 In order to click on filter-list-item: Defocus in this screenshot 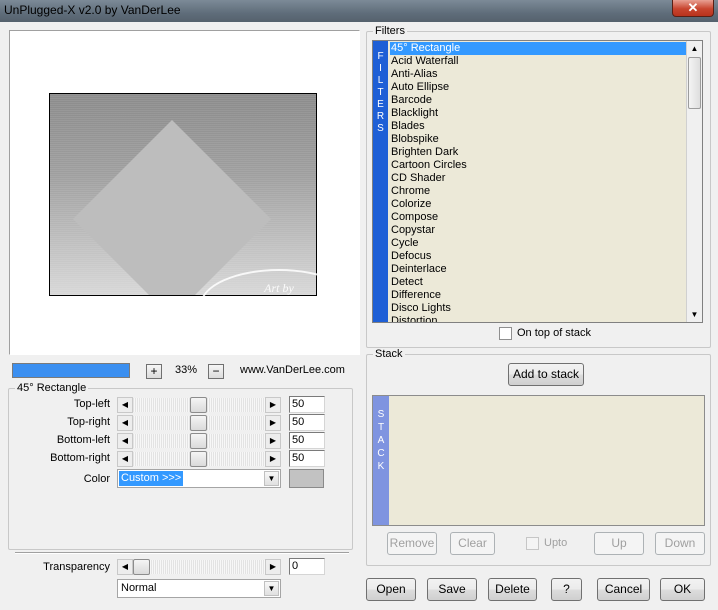, I will do `click(538, 256)`.